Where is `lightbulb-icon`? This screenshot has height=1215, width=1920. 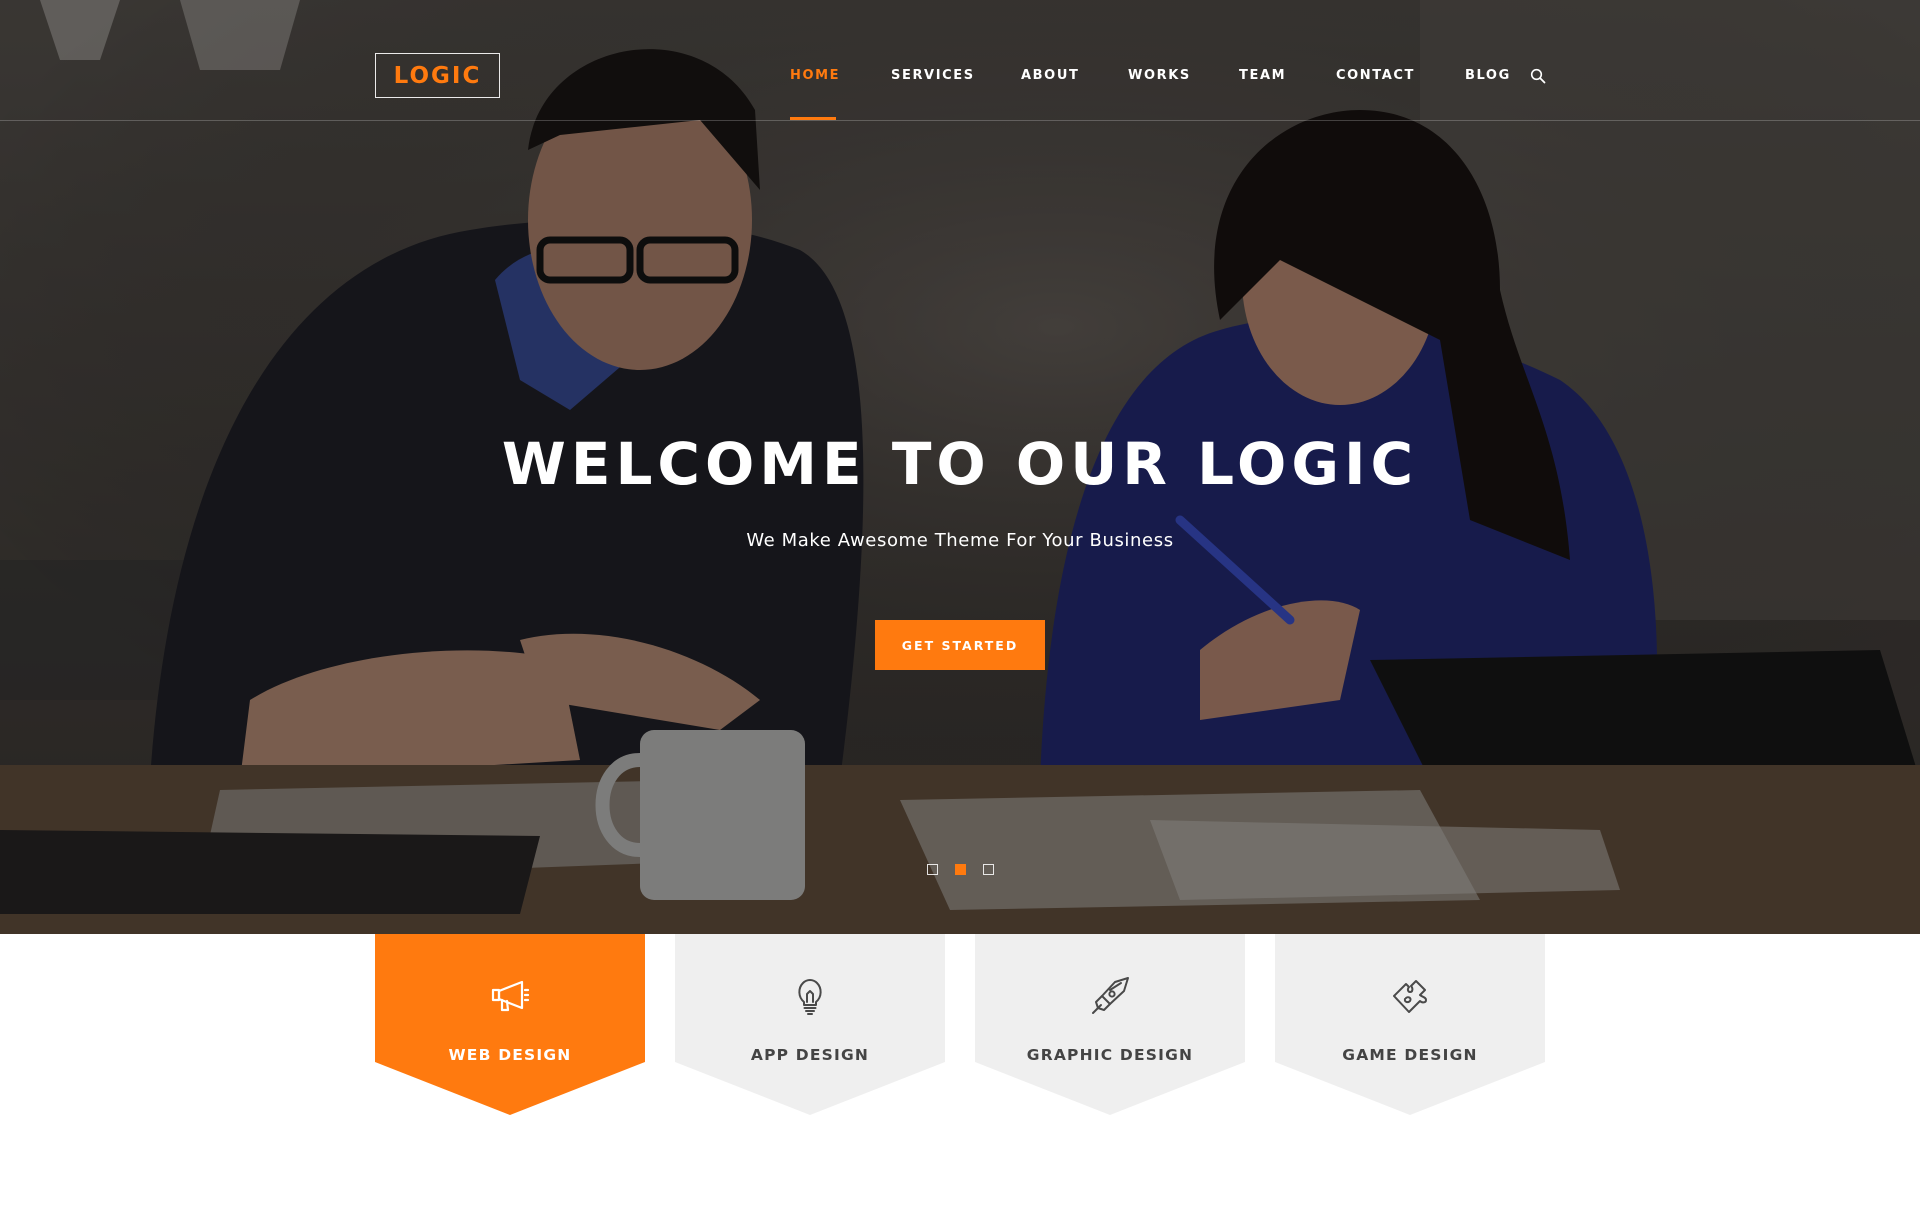
lightbulb-icon is located at coordinates (810, 997).